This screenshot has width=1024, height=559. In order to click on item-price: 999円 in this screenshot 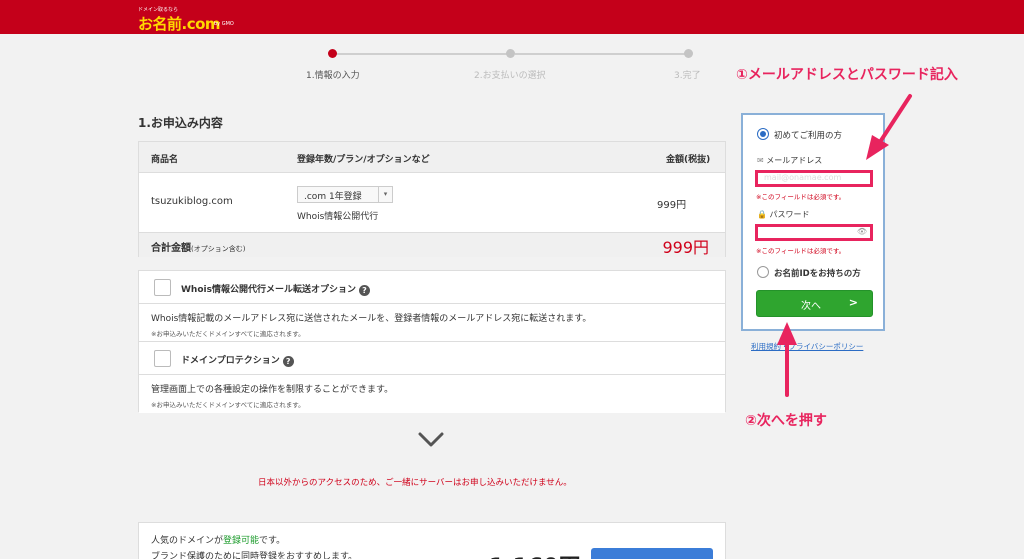, I will do `click(672, 205)`.